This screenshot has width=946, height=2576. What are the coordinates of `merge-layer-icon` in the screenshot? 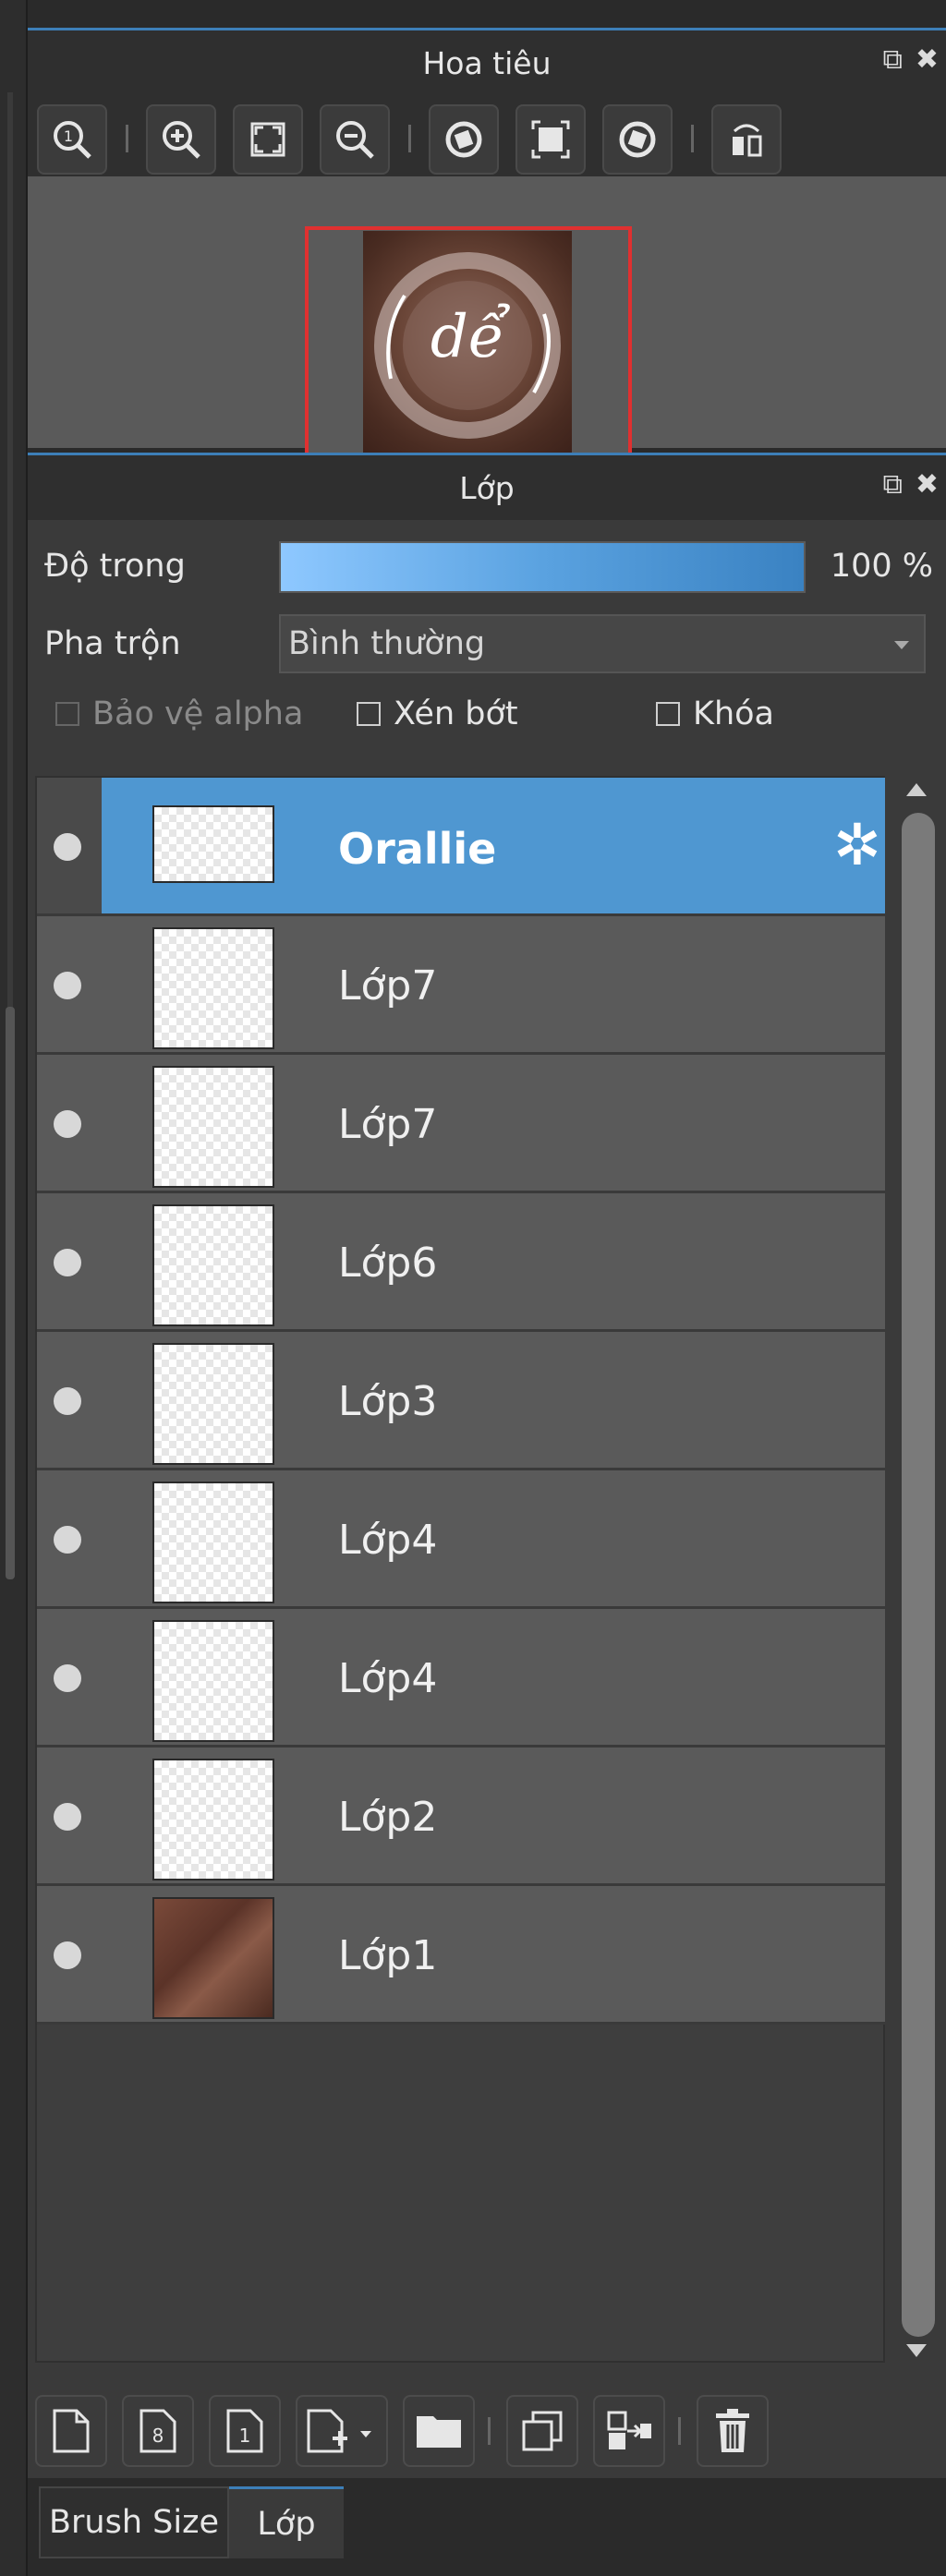 It's located at (629, 2430).